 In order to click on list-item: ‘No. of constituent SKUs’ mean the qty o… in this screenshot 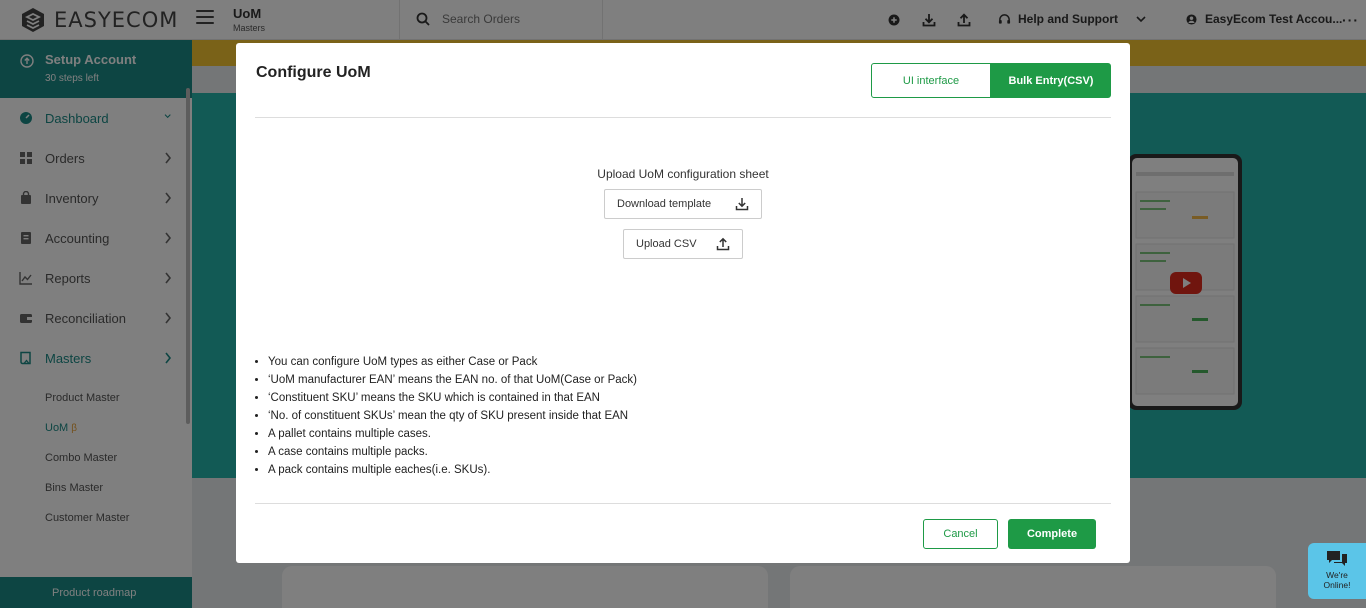, I will do `click(452, 416)`.